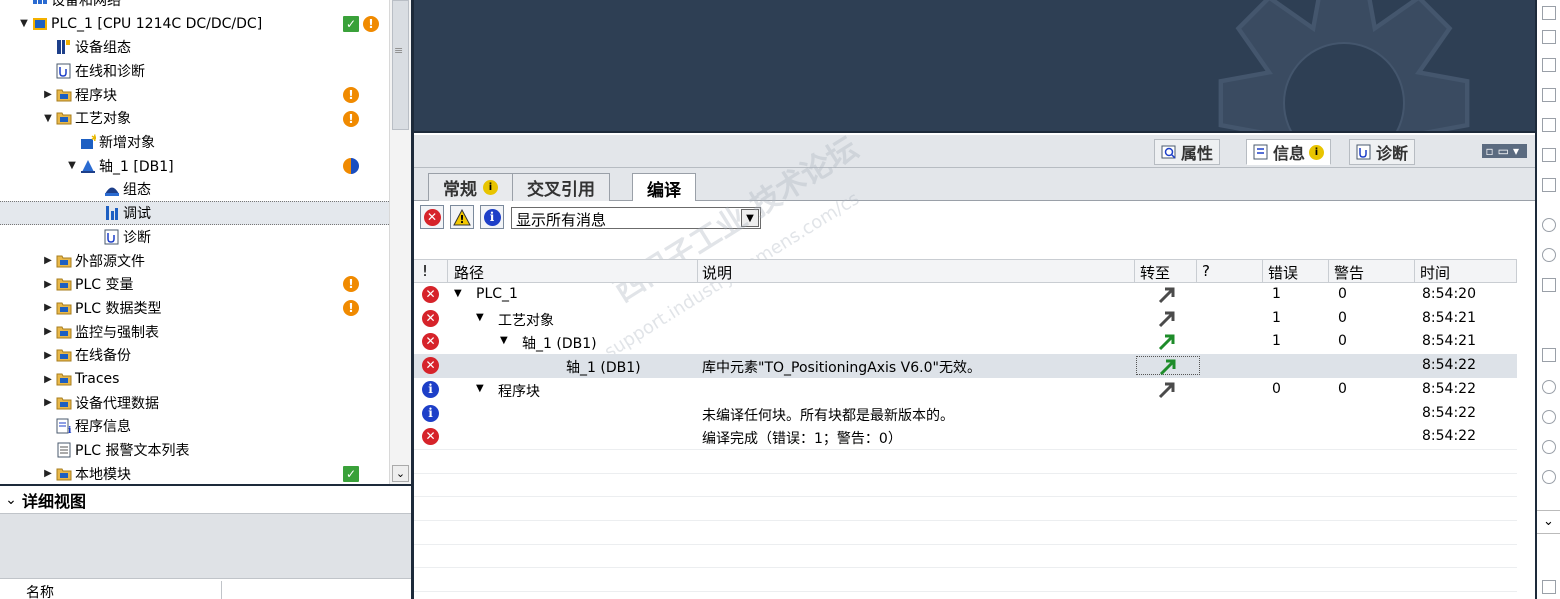  I want to click on tree-item: ▶ 本地模块 ✓, so click(194, 473).